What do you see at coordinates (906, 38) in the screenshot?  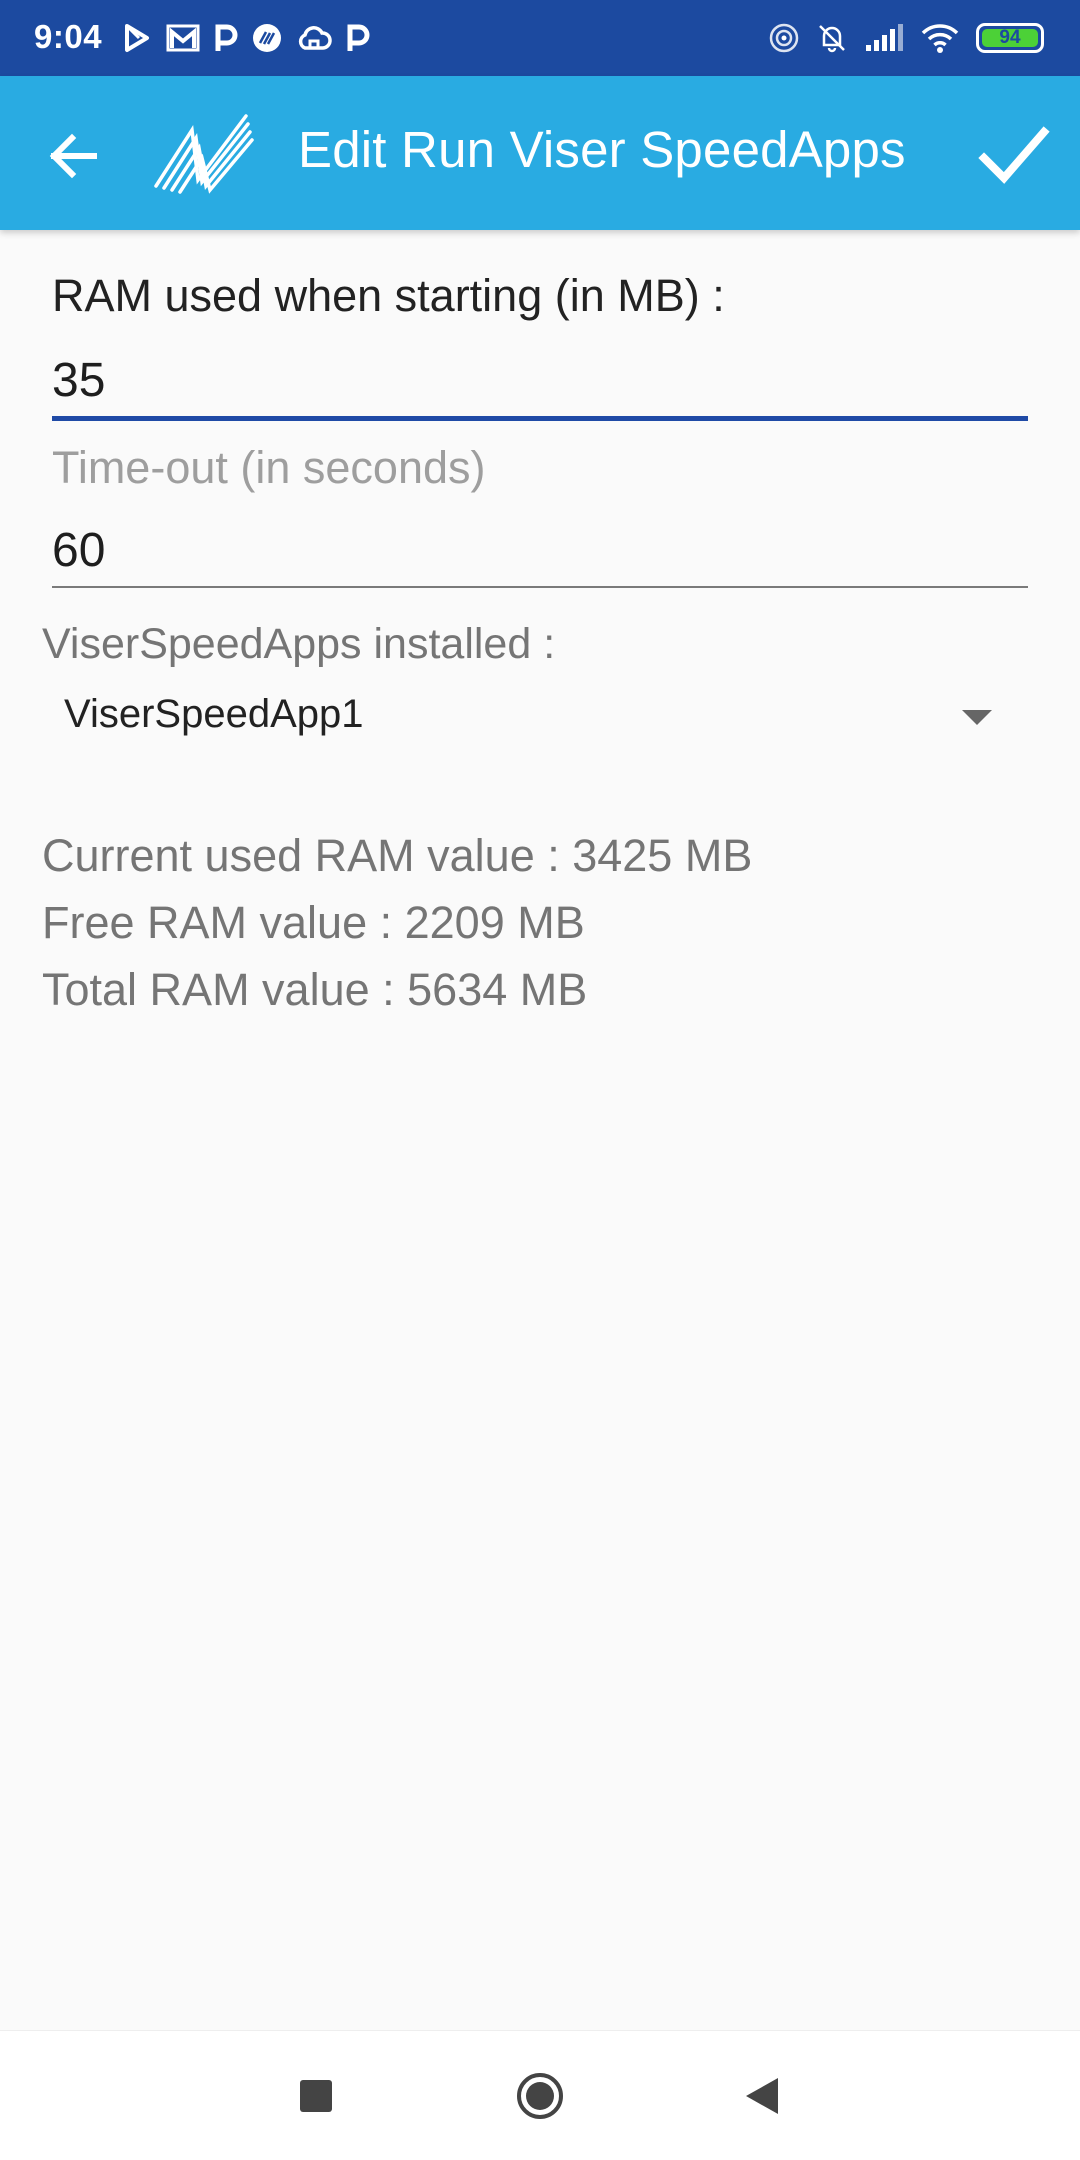 I see `system-icons: 94` at bounding box center [906, 38].